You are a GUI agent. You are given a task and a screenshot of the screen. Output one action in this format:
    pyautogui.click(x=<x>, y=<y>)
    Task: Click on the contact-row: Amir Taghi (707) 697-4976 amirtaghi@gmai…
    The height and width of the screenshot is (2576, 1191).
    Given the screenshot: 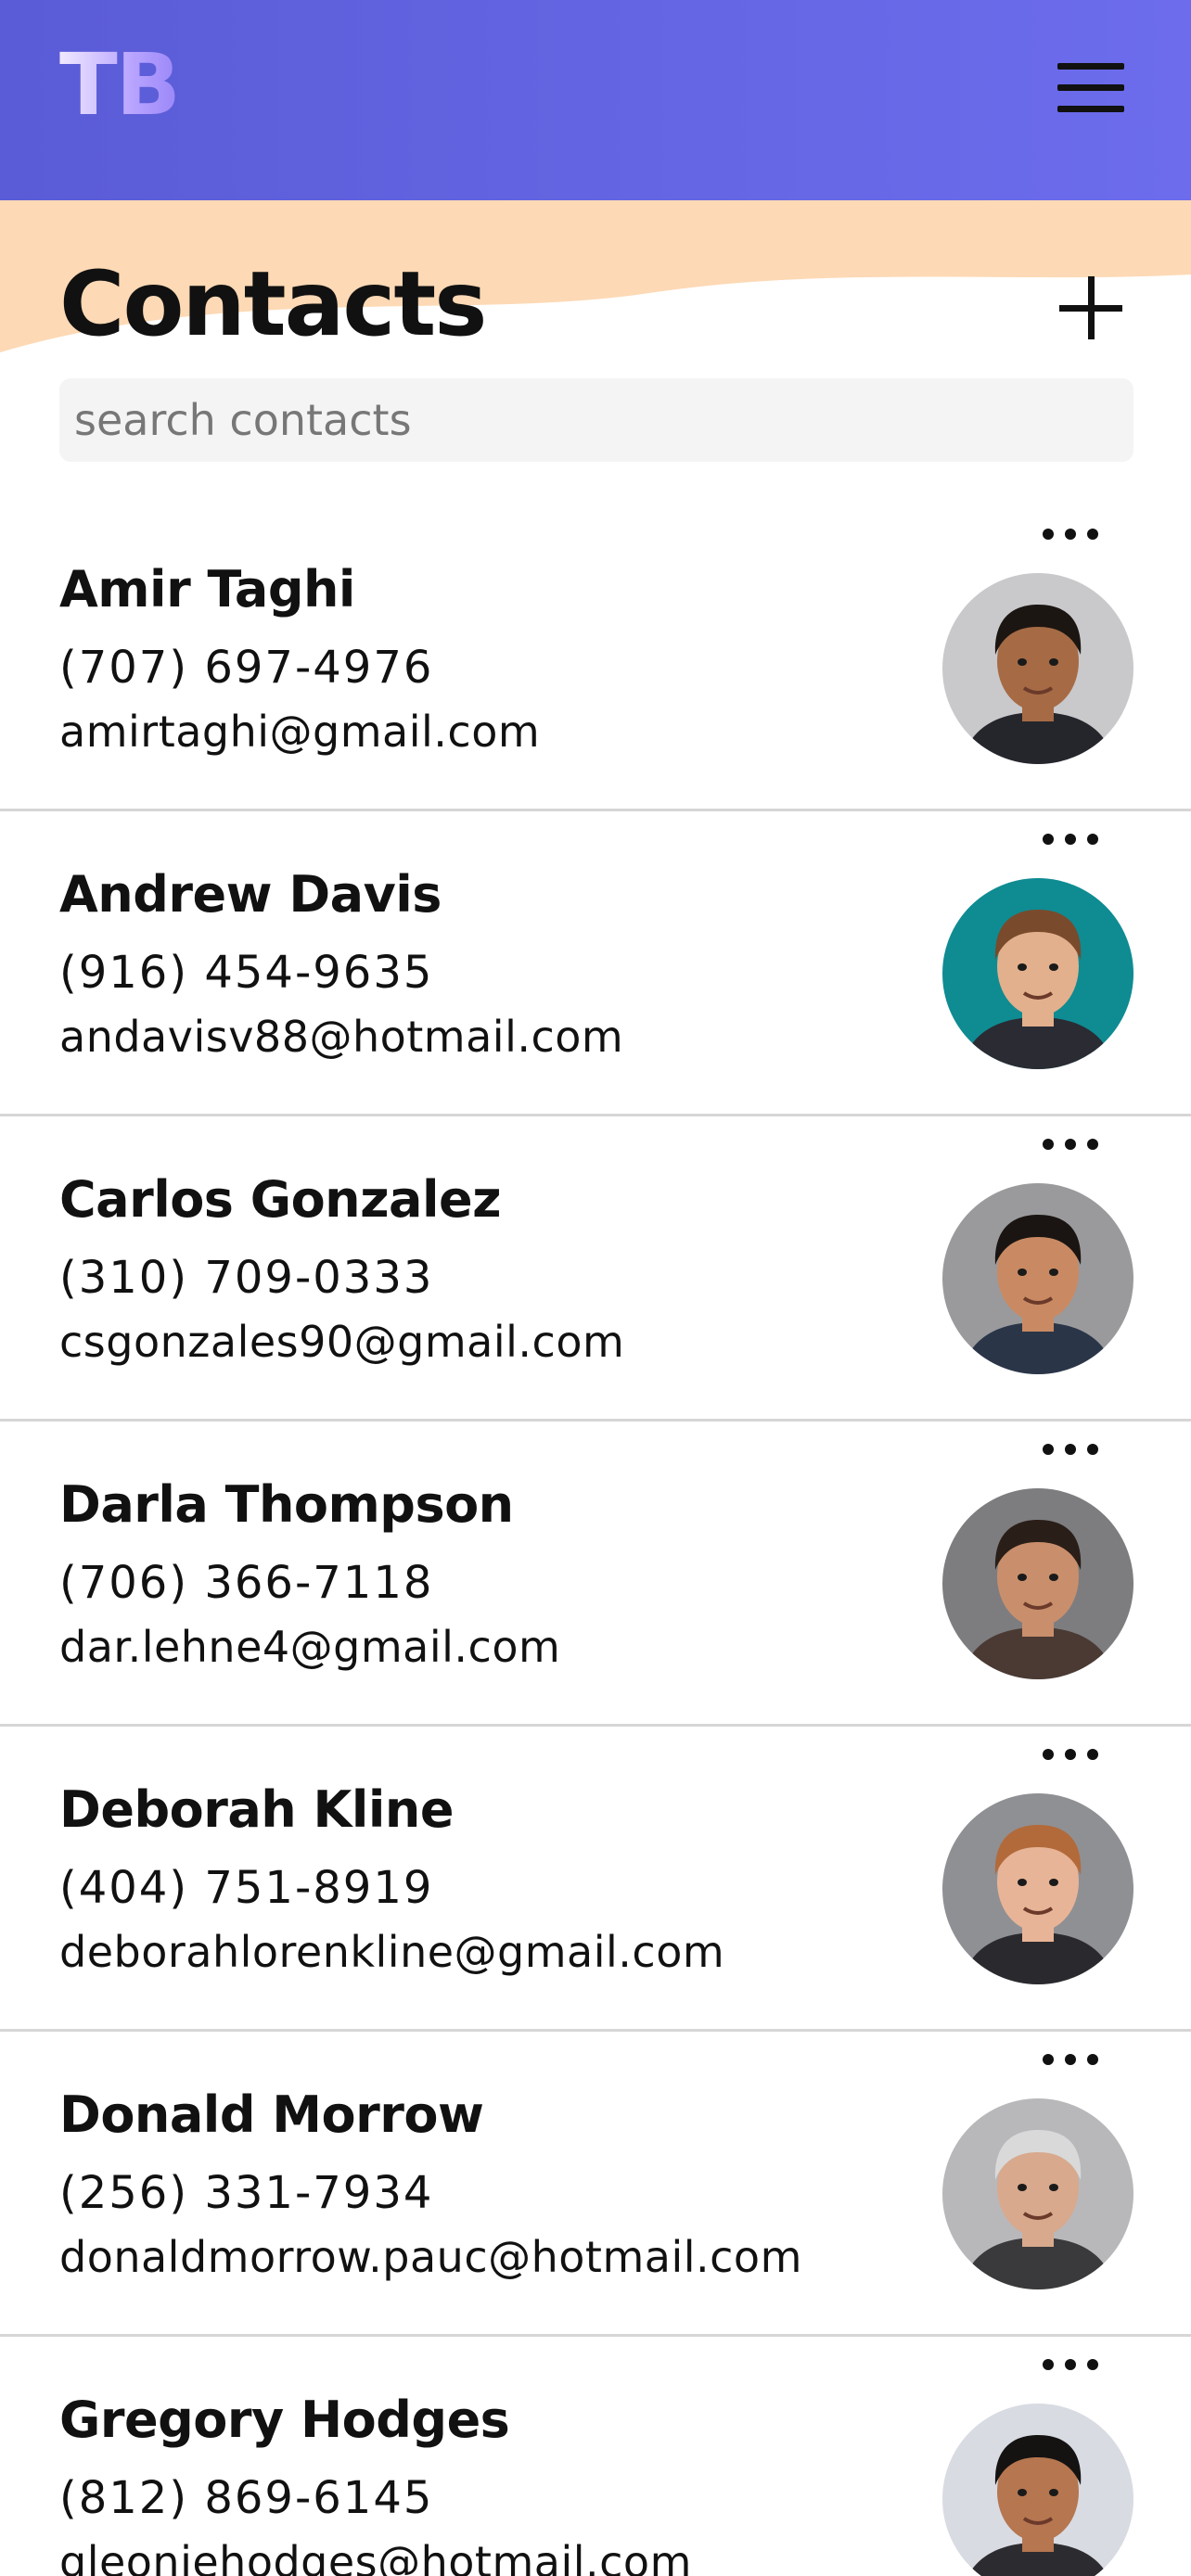 What is the action you would take?
    pyautogui.click(x=595, y=658)
    